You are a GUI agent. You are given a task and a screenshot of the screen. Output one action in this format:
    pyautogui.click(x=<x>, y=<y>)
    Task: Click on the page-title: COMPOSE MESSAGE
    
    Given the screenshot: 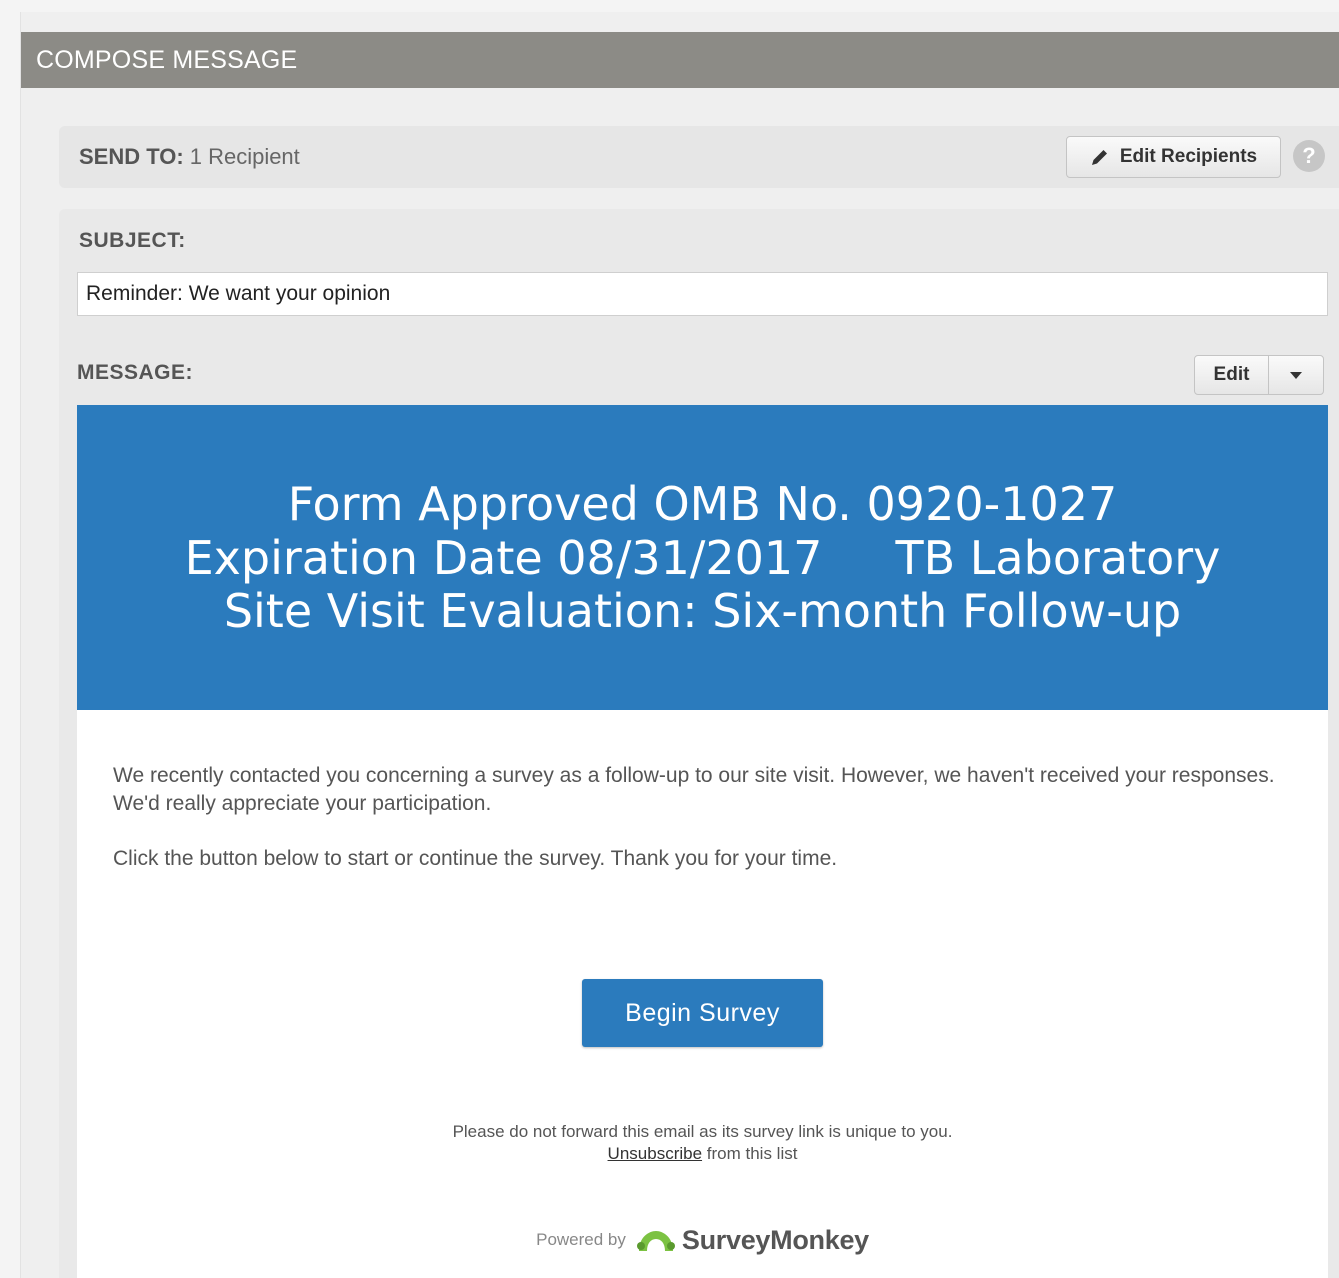 What is the action you would take?
    pyautogui.click(x=680, y=60)
    